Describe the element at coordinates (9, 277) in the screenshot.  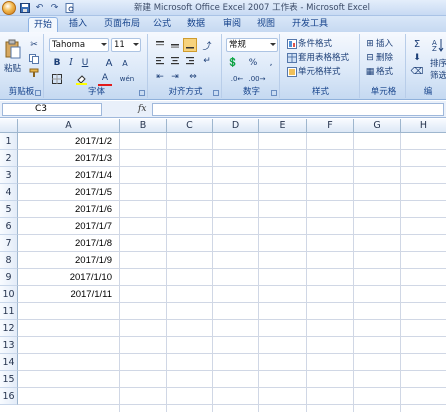
I see `row-header-9: 9` at that location.